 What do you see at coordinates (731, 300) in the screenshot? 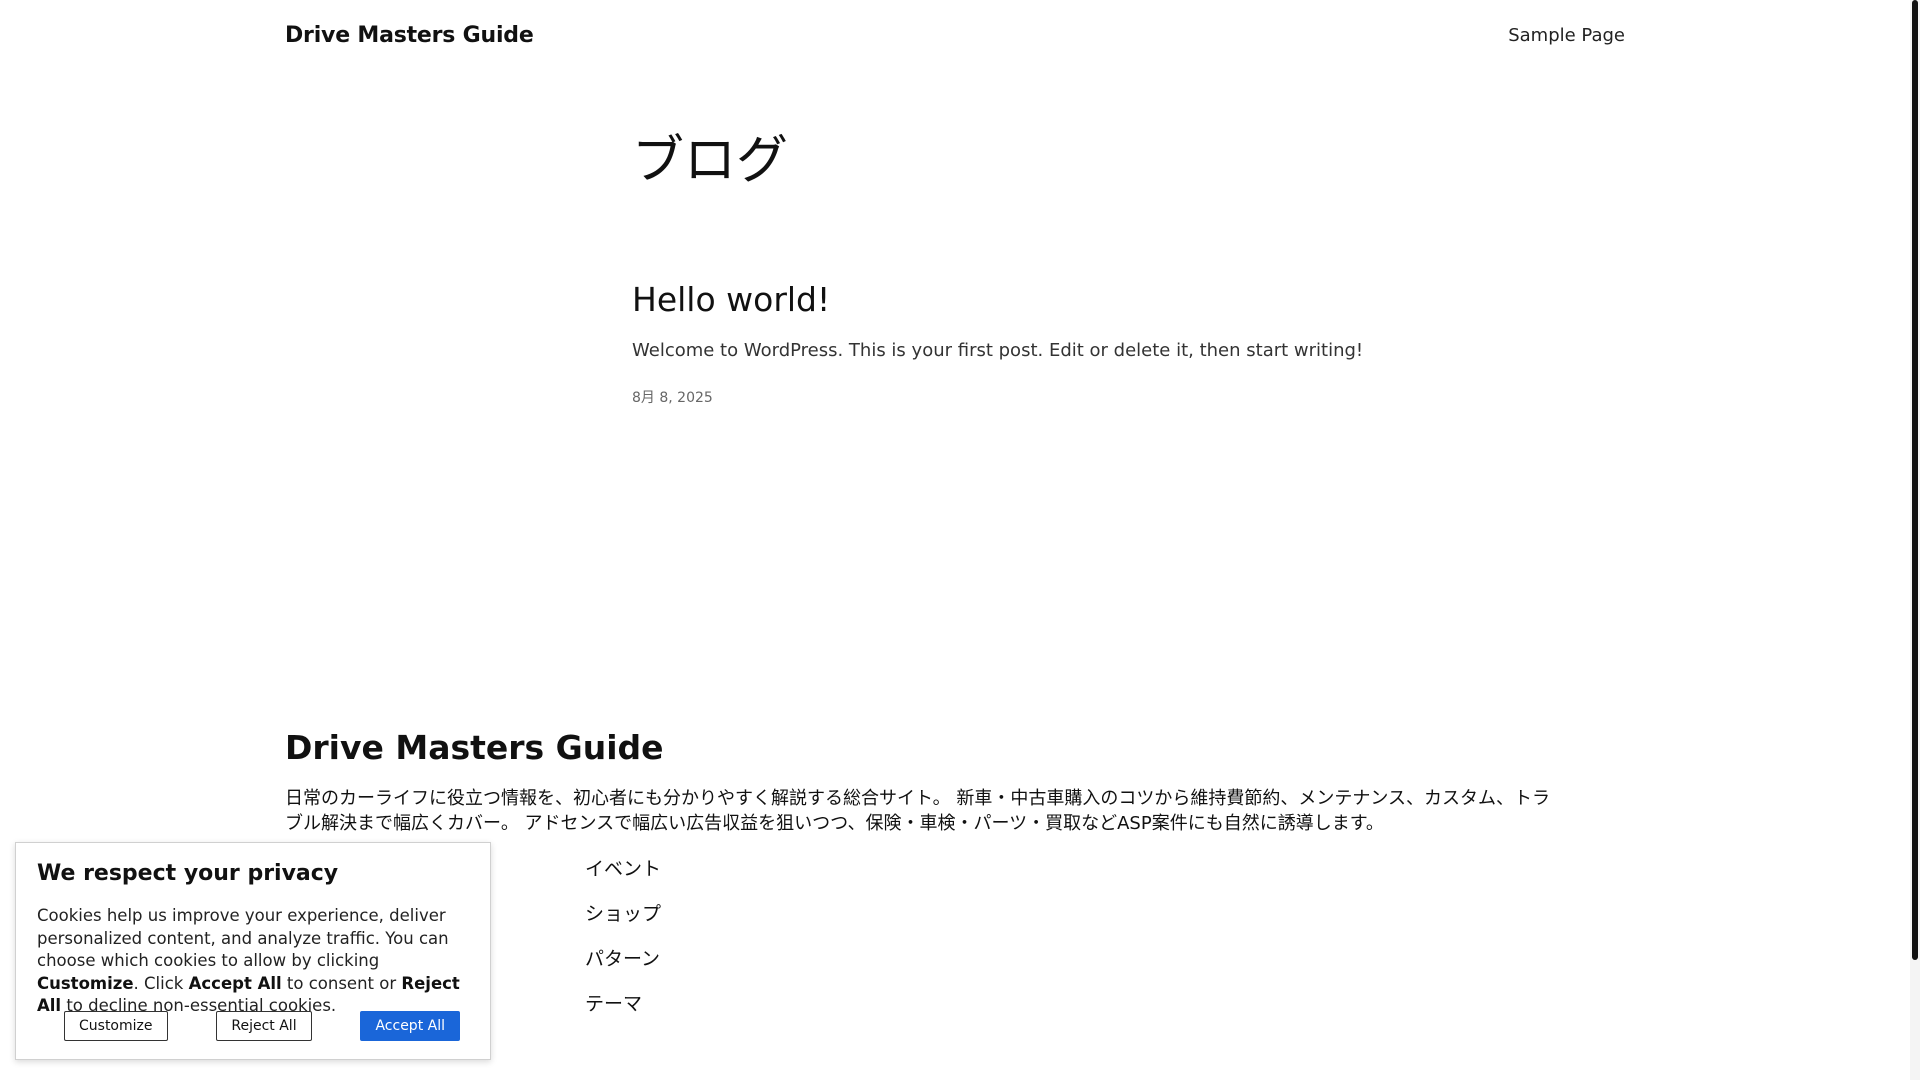
I see `post-title-link: Hello world!` at bounding box center [731, 300].